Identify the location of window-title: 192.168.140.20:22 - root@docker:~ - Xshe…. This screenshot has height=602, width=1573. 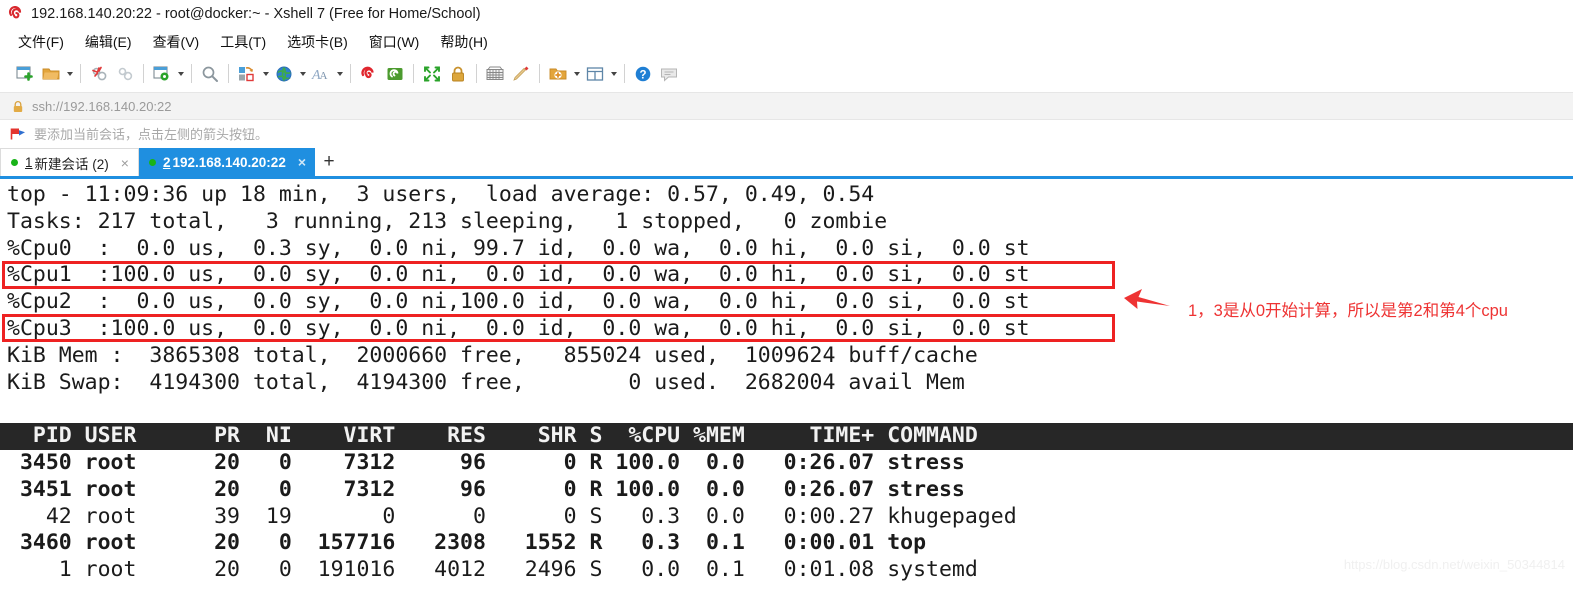
(256, 14).